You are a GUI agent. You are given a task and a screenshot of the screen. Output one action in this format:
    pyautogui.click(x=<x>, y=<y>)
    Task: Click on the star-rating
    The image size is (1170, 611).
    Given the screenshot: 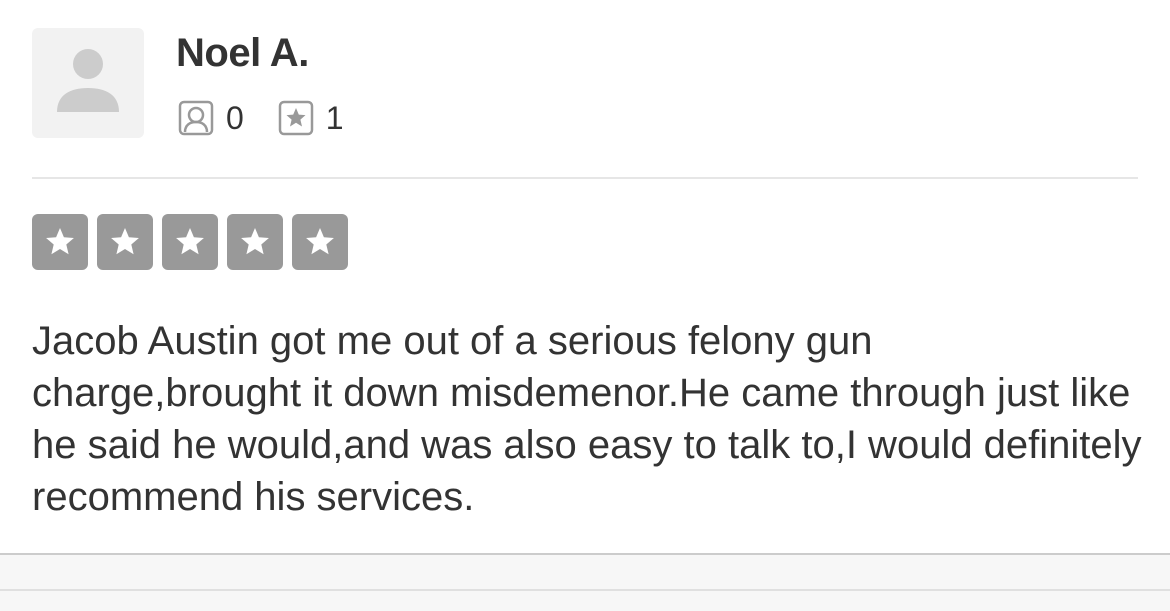 What is the action you would take?
    pyautogui.click(x=190, y=242)
    